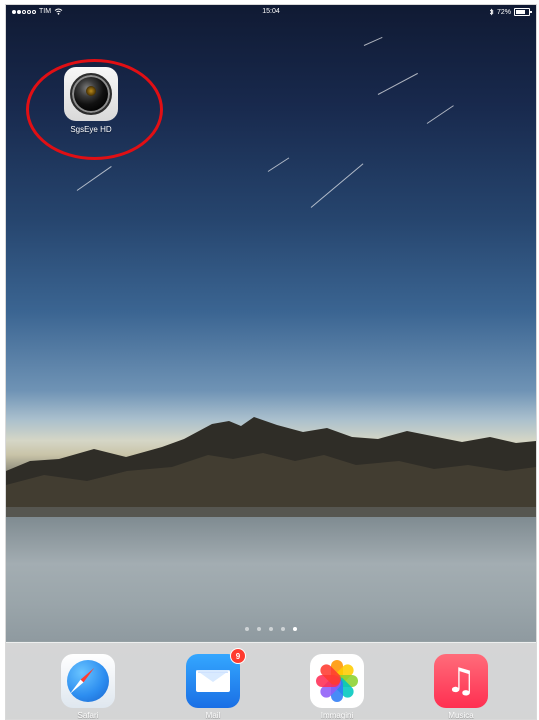 This screenshot has height=720, width=539. I want to click on dock-app-photos: Immagini, so click(337, 686).